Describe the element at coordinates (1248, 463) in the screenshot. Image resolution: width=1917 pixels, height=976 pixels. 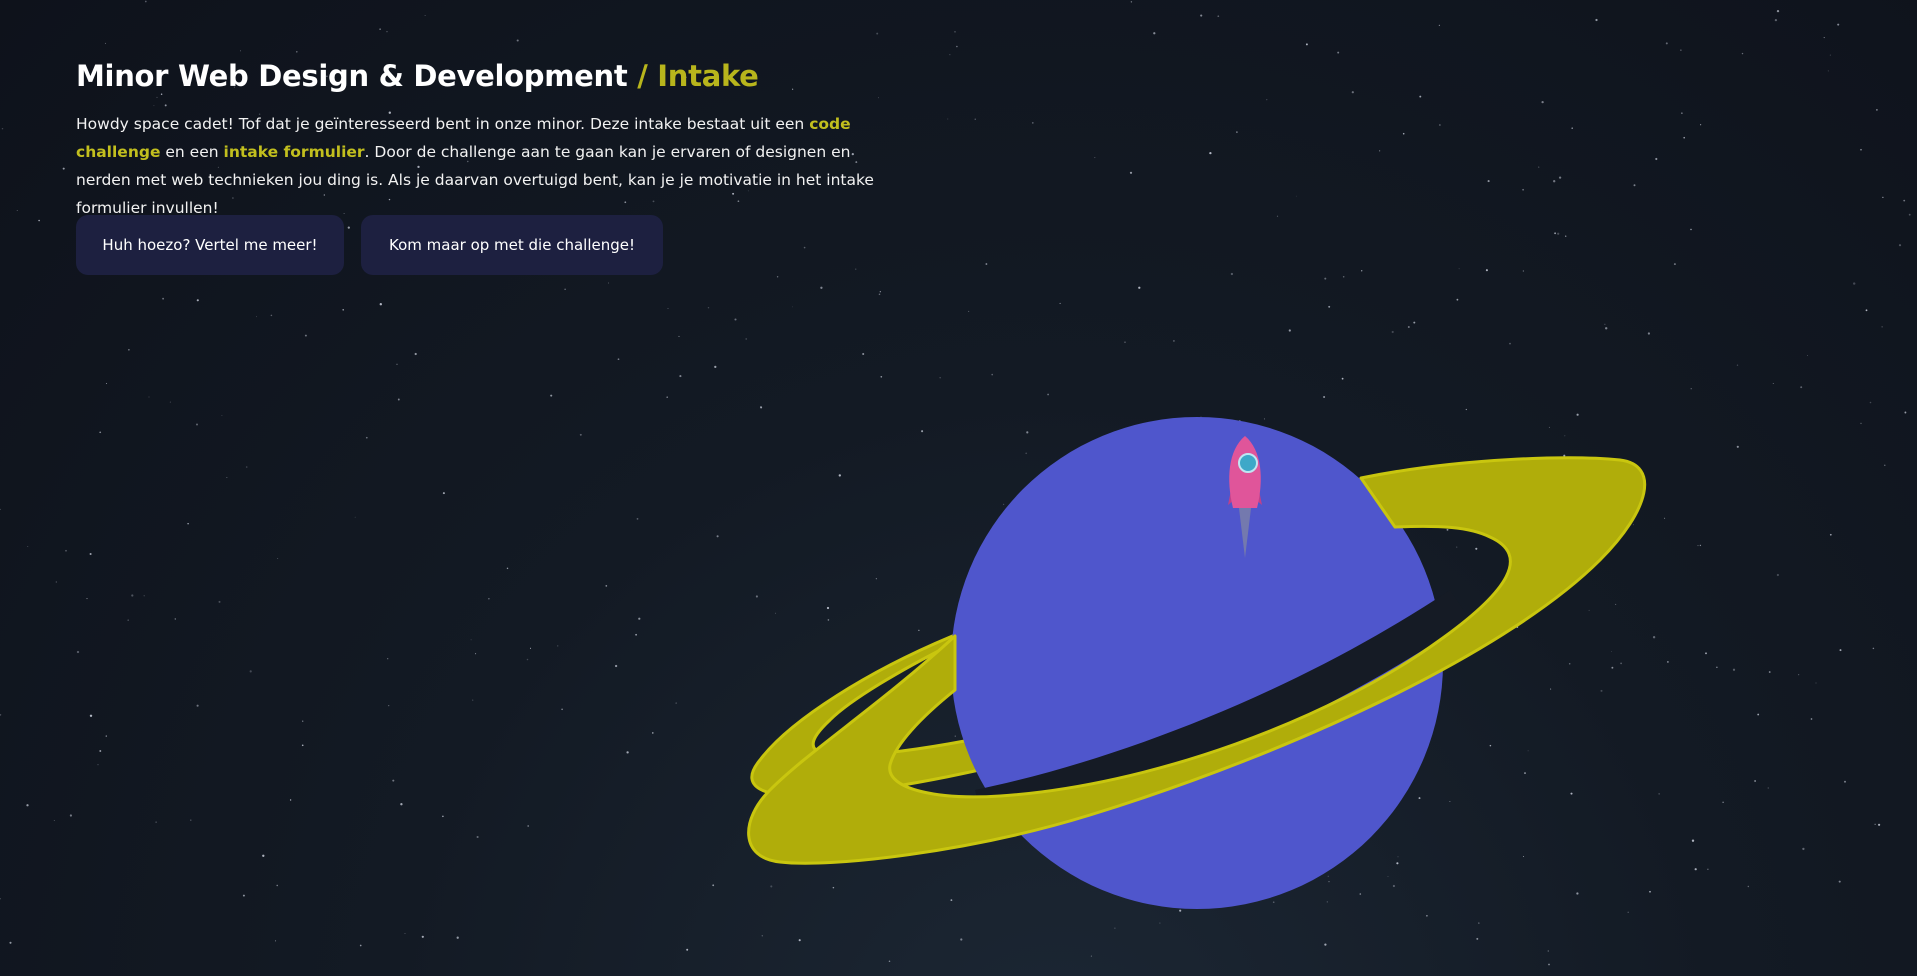
I see `rocket-window` at that location.